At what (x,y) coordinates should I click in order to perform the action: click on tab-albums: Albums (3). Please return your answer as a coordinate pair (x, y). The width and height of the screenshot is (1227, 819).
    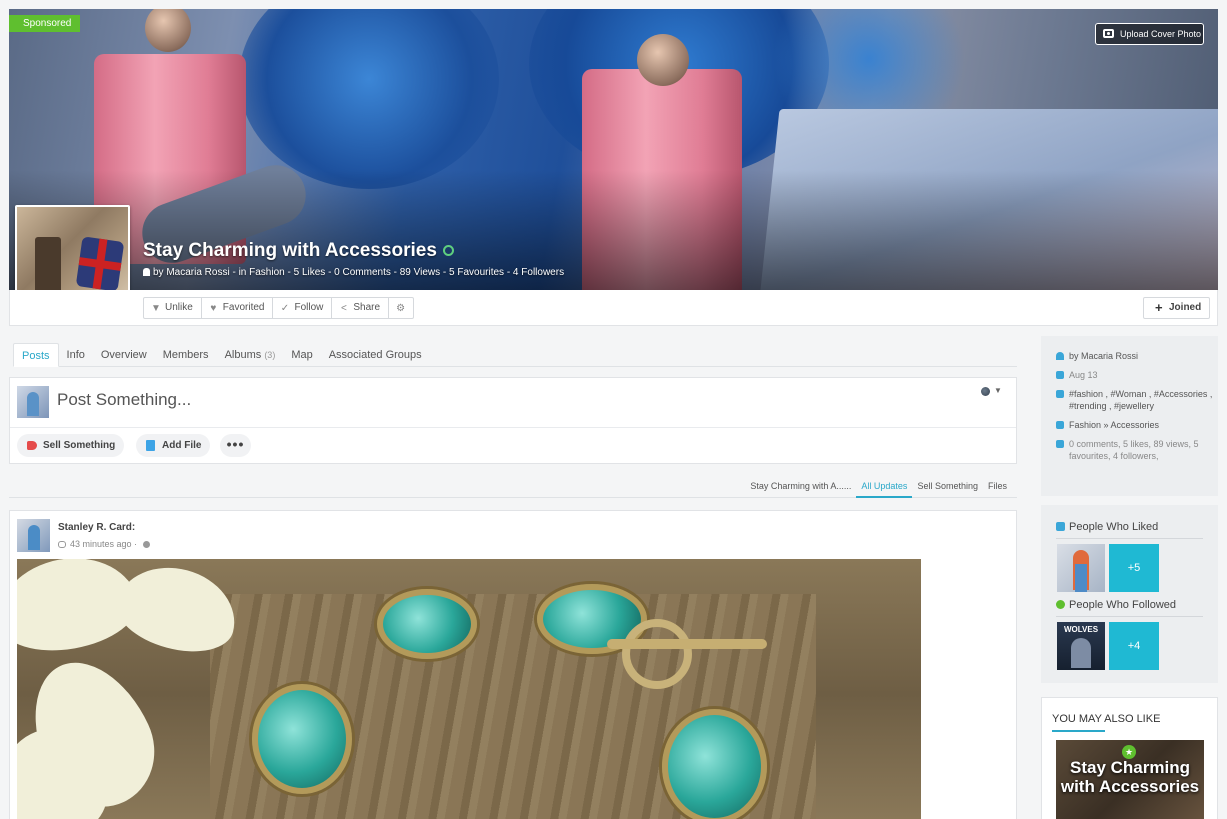
    Looking at the image, I should click on (250, 355).